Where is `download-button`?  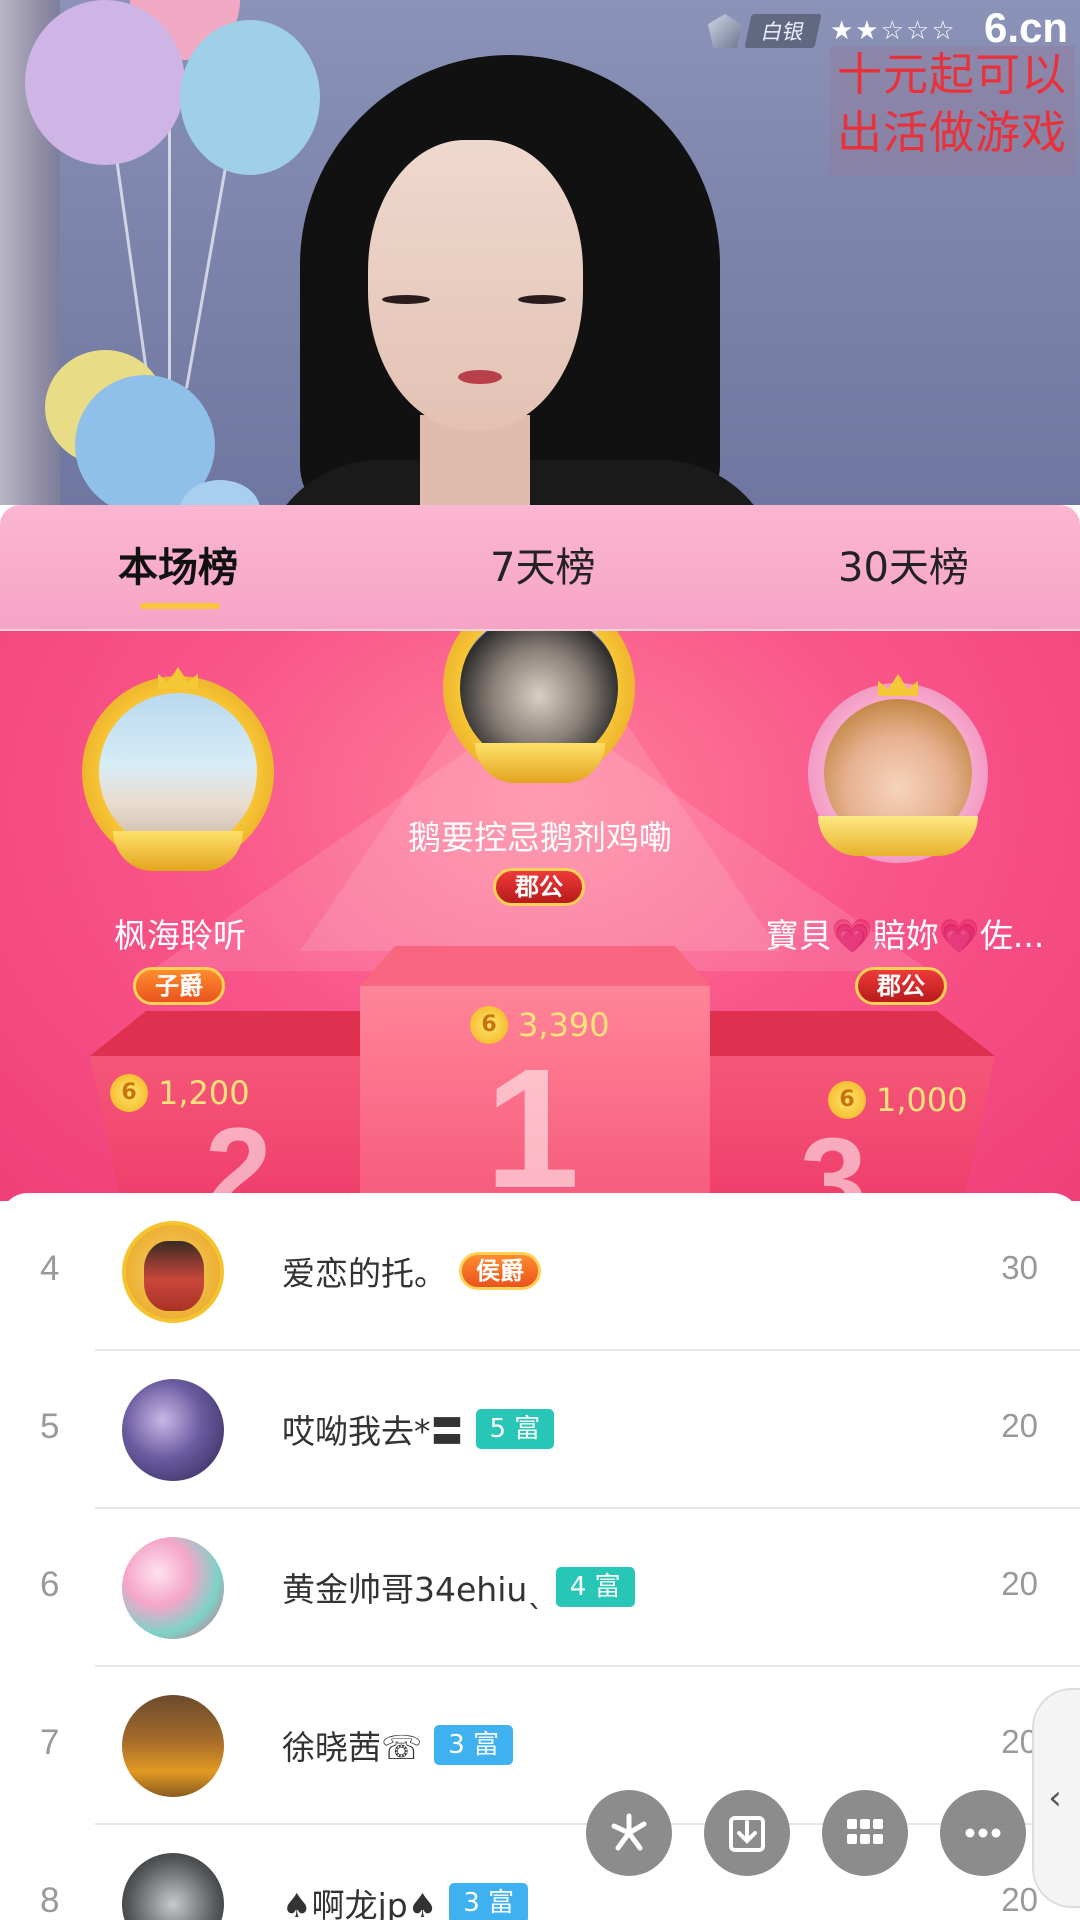 download-button is located at coordinates (747, 1833).